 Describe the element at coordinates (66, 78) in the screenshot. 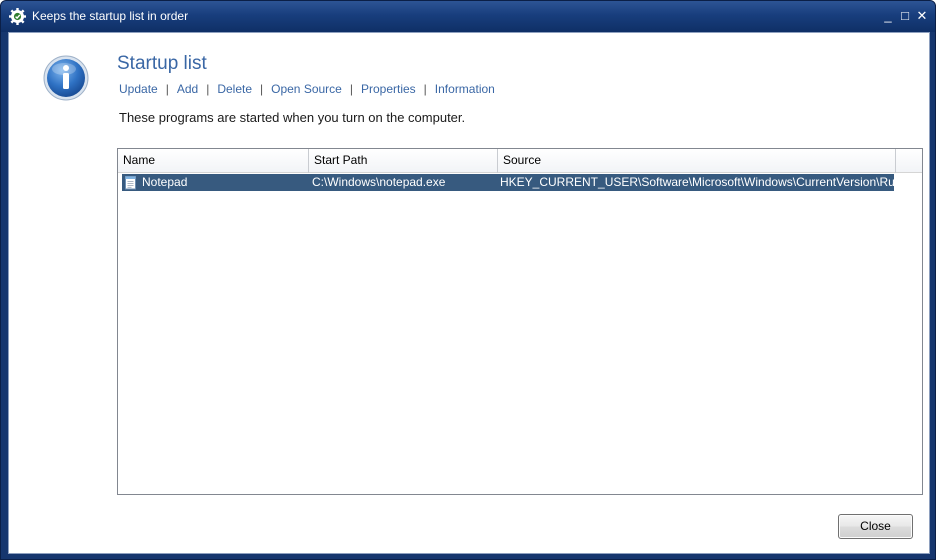

I see `info-icon` at that location.